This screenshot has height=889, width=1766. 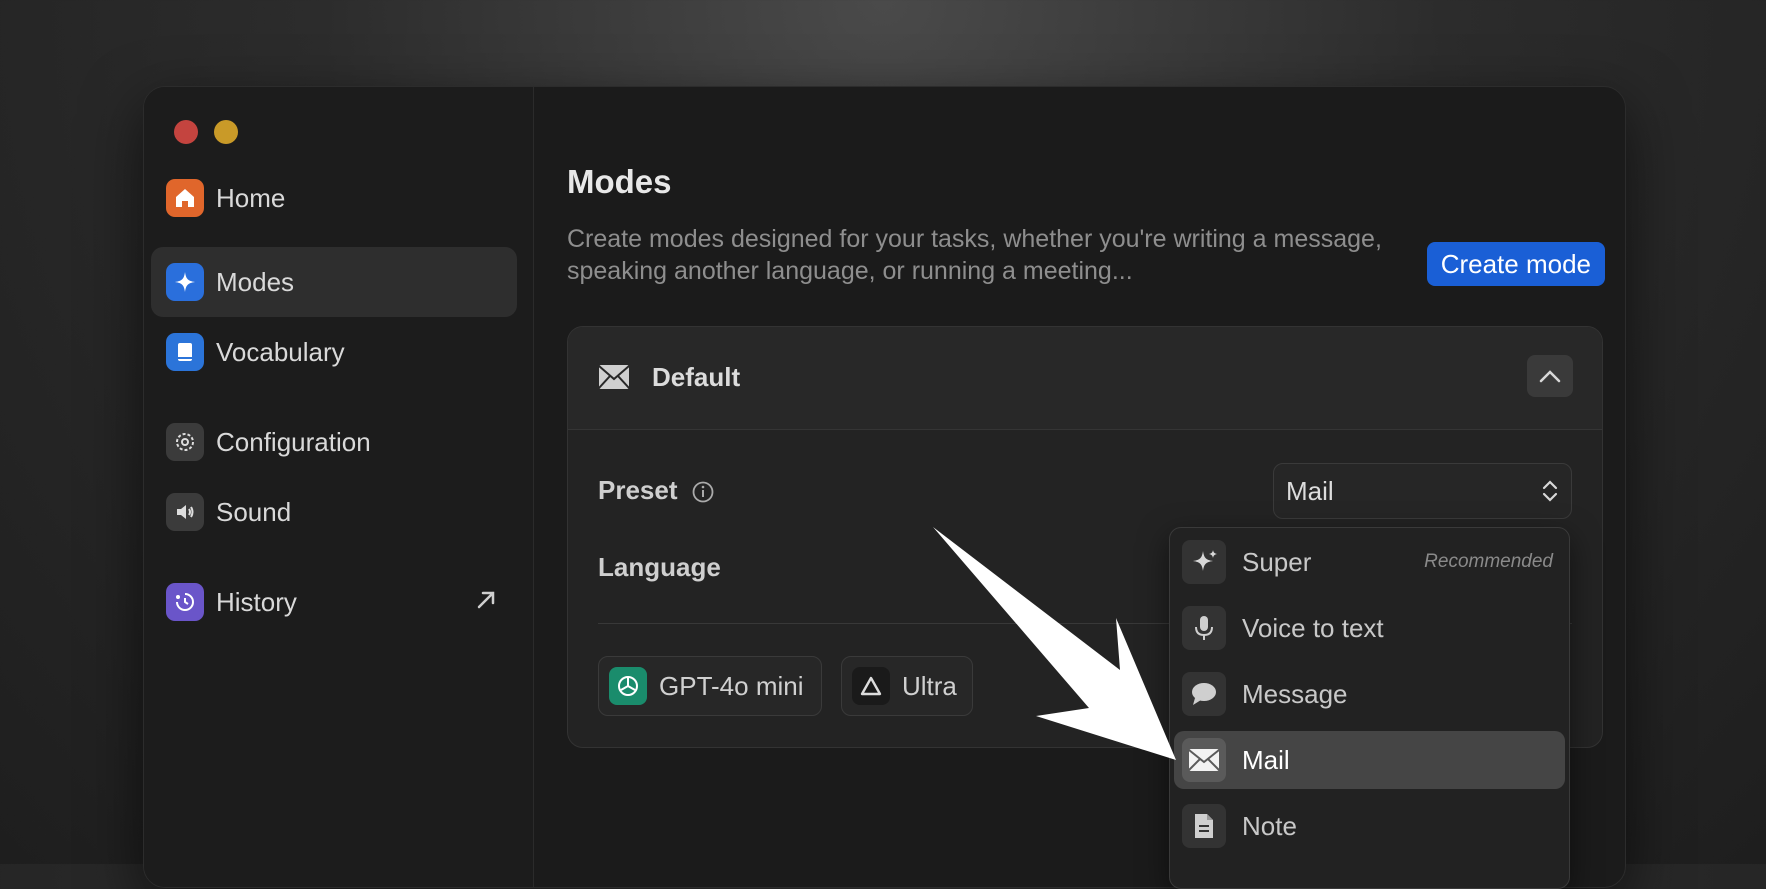 I want to click on dropdown-item-label: Mail, so click(x=1266, y=759).